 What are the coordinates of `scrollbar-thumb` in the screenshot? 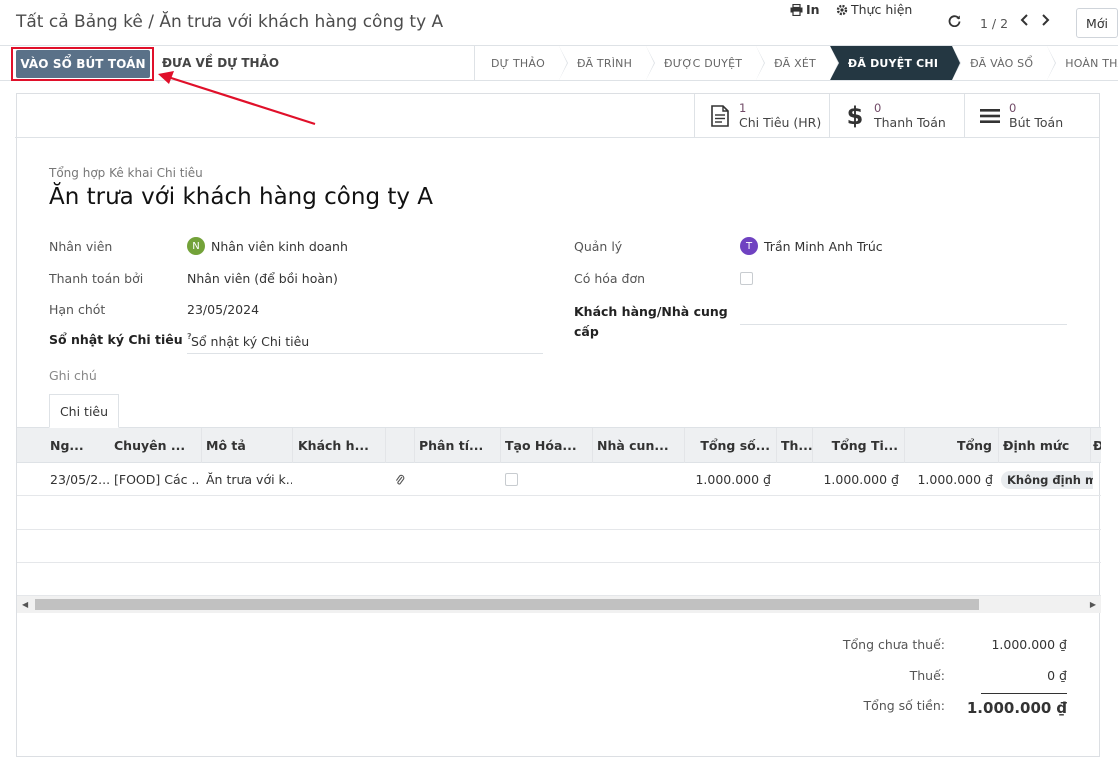 It's located at (507, 604).